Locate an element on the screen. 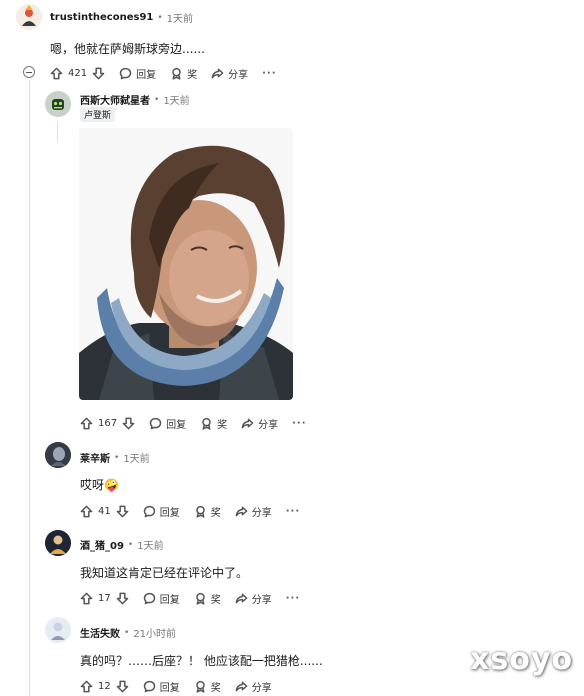  user-flair: 卢登斯 is located at coordinates (98, 114).